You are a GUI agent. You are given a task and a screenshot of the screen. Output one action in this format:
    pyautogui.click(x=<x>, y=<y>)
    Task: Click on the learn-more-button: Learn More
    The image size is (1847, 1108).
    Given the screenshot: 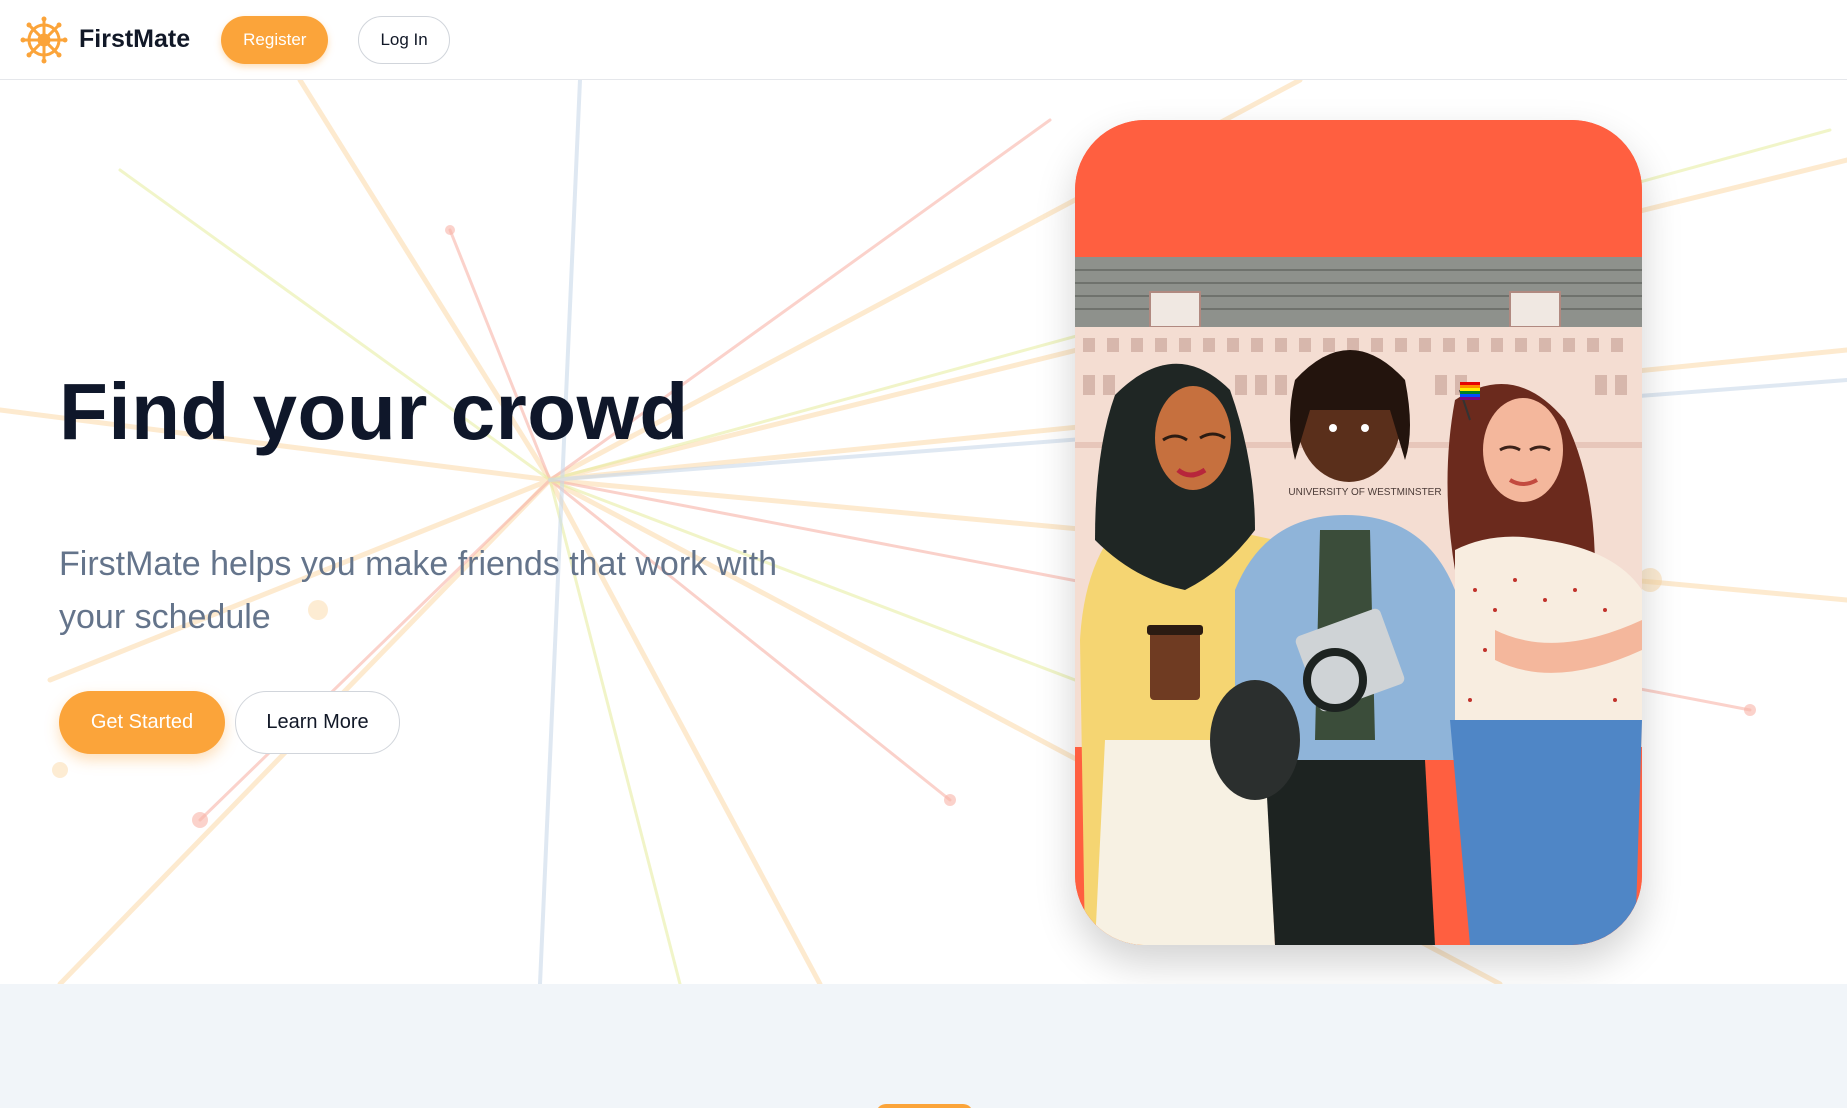 What is the action you would take?
    pyautogui.click(x=317, y=722)
    